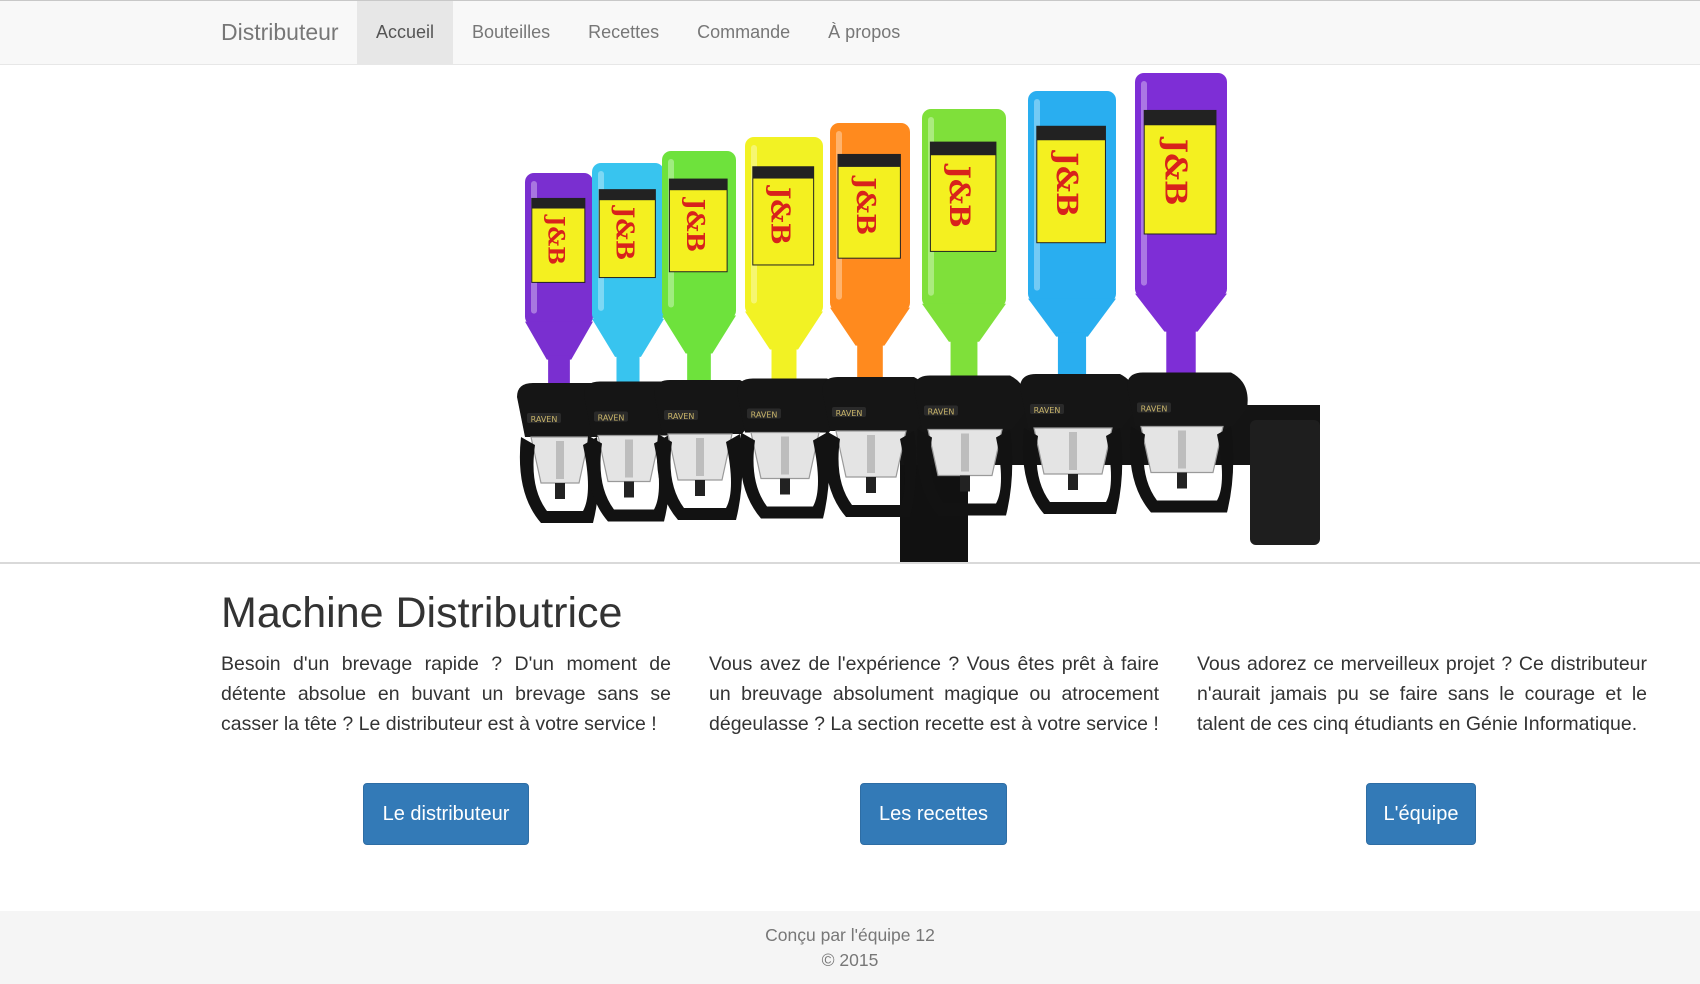 Image resolution: width=1700 pixels, height=984 pixels. What do you see at coordinates (1285, 482) in the screenshot?
I see `wall-bracket` at bounding box center [1285, 482].